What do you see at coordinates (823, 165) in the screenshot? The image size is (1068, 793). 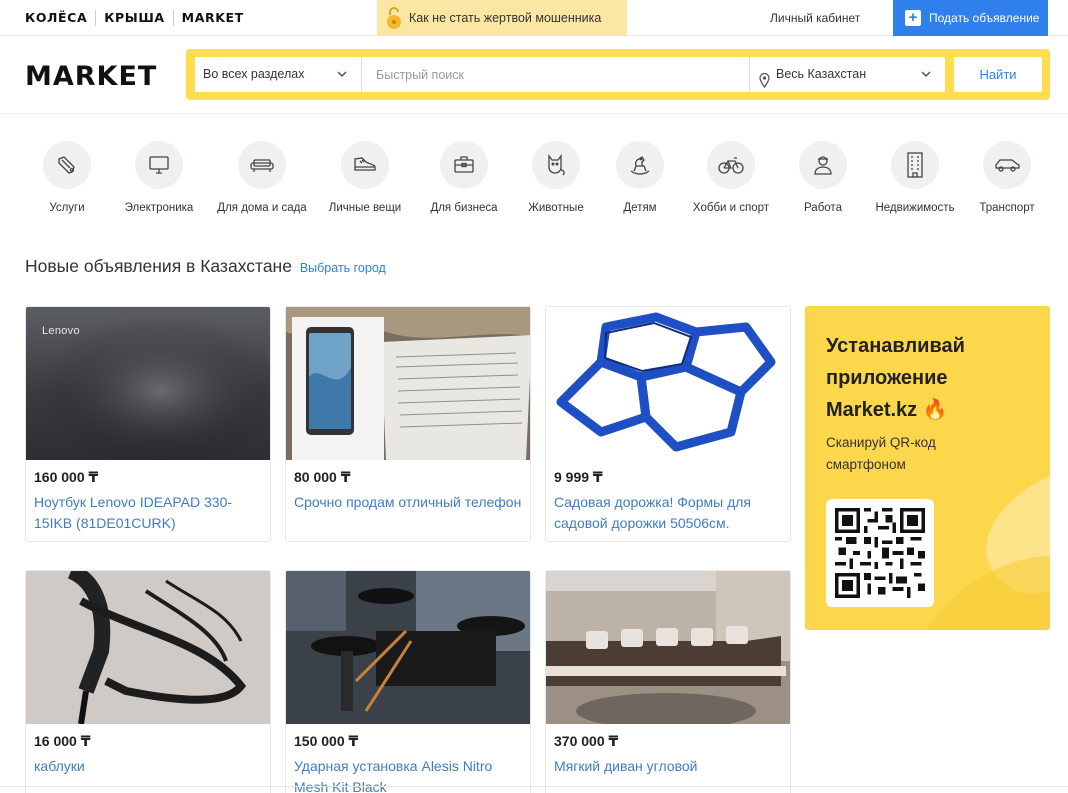 I see `worker-icon` at bounding box center [823, 165].